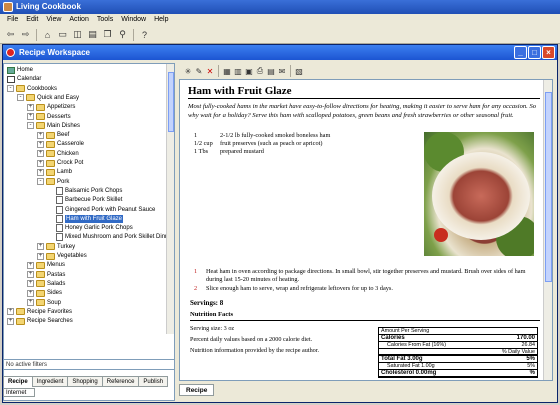 Image resolution: width=560 pixels, height=405 pixels. Describe the element at coordinates (144, 34) in the screenshot. I see `help-icon: ?` at that location.